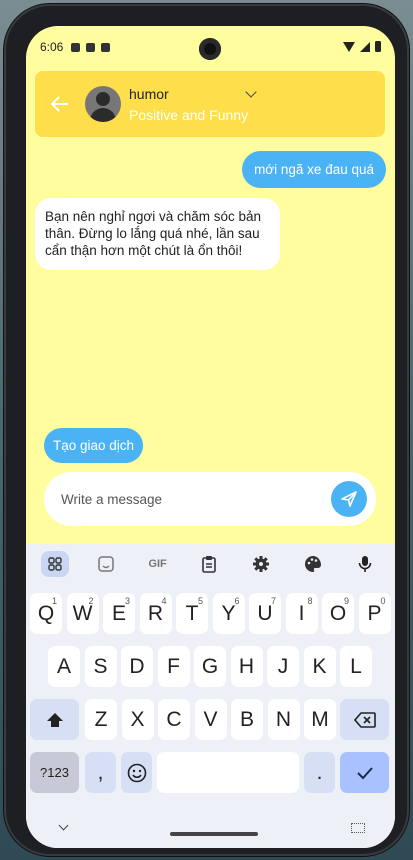 The height and width of the screenshot is (860, 413). I want to click on grid-icon, so click(54, 564).